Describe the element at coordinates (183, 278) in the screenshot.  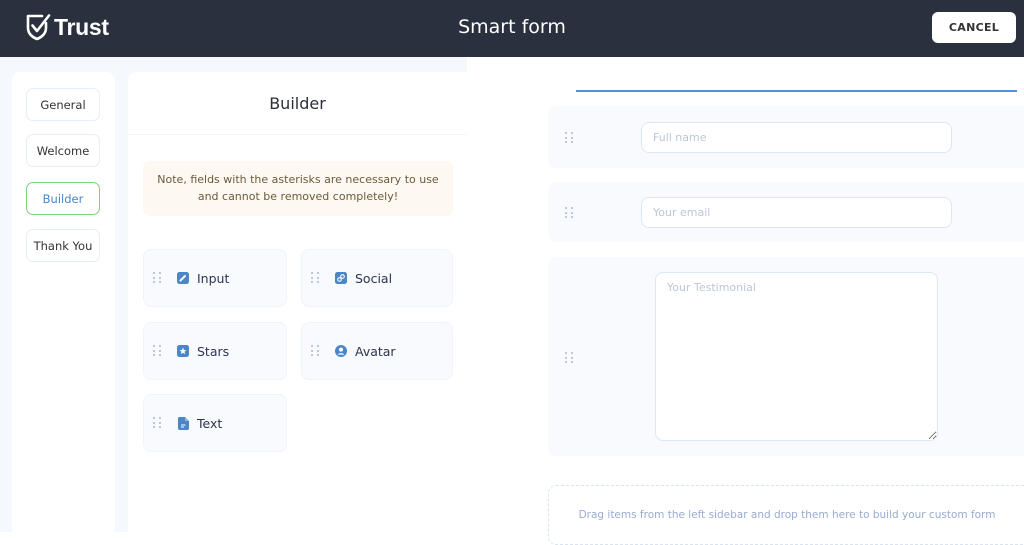
I see `pencil-icon` at that location.